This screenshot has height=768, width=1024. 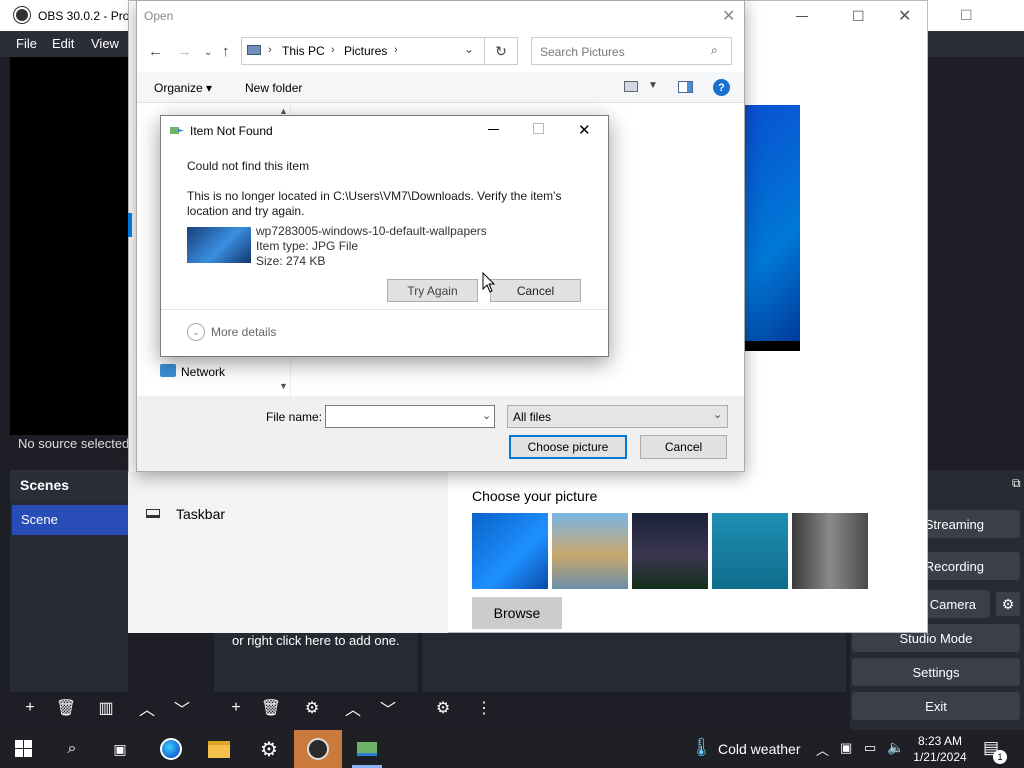 I want to click on add-scene-icon: +, so click(x=30, y=708).